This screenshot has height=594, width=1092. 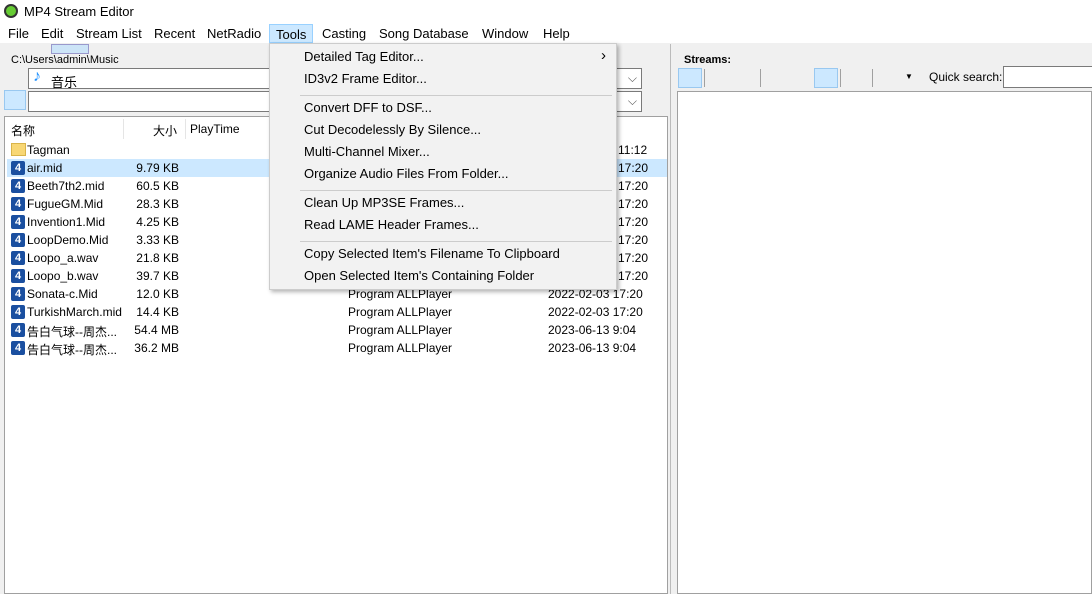 I want to click on column-header-size: 大小, so click(x=165, y=130).